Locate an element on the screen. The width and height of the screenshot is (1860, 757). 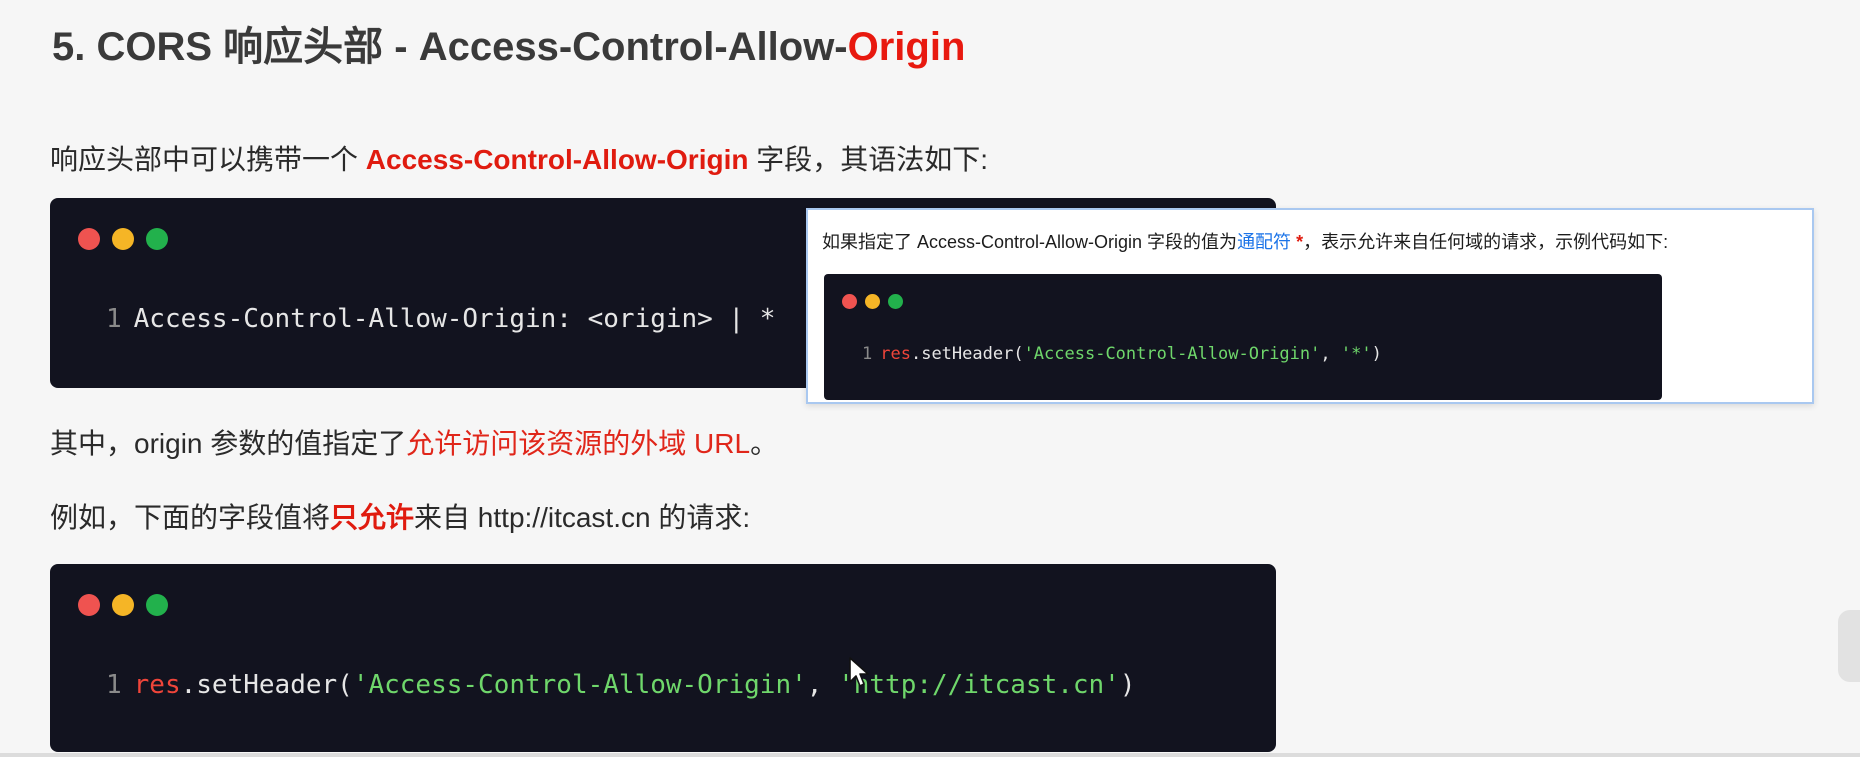
origin-before: 其中，origin 参数的值指定了 is located at coordinates (228, 443).